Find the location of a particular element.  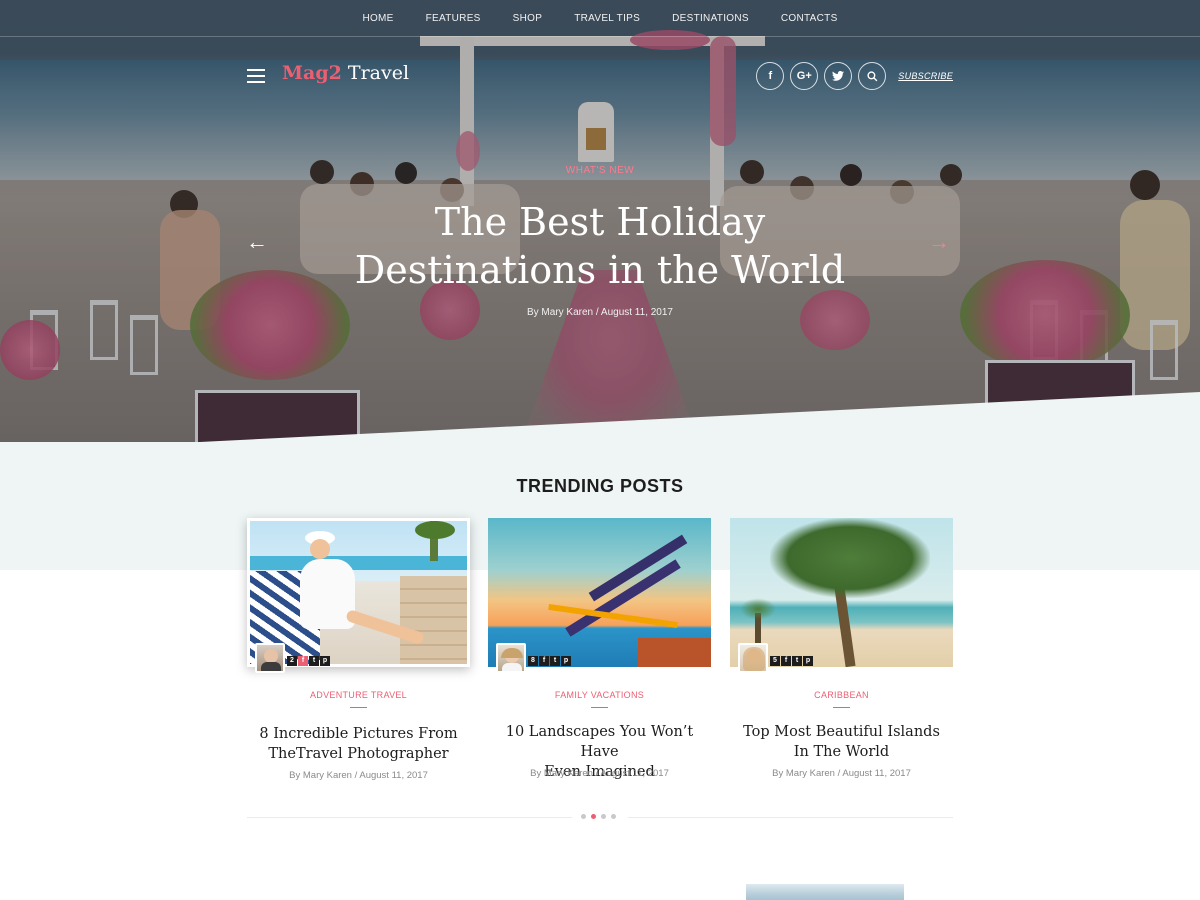

nav-destinations: DESTINATIONS is located at coordinates (710, 18).